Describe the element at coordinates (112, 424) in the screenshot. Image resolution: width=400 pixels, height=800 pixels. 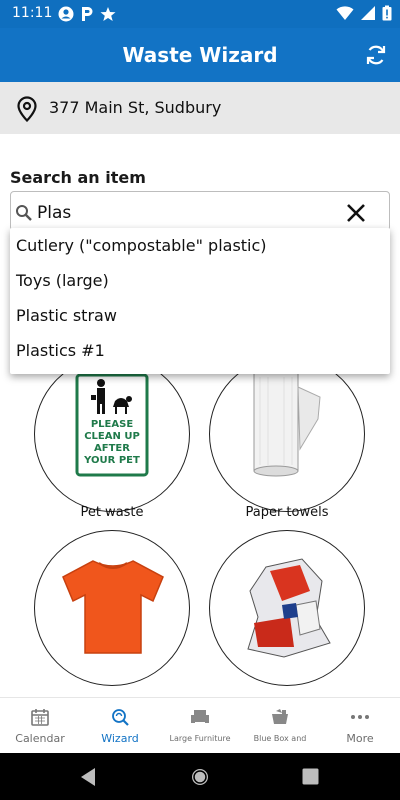
I see `sign-line: PLEASE` at that location.